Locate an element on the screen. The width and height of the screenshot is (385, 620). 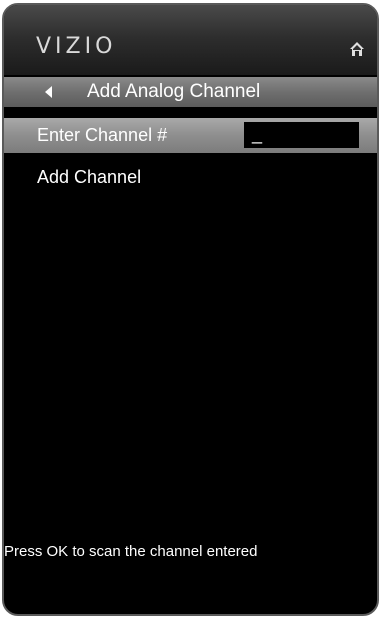
channel-number-input: _ is located at coordinates (301, 135).